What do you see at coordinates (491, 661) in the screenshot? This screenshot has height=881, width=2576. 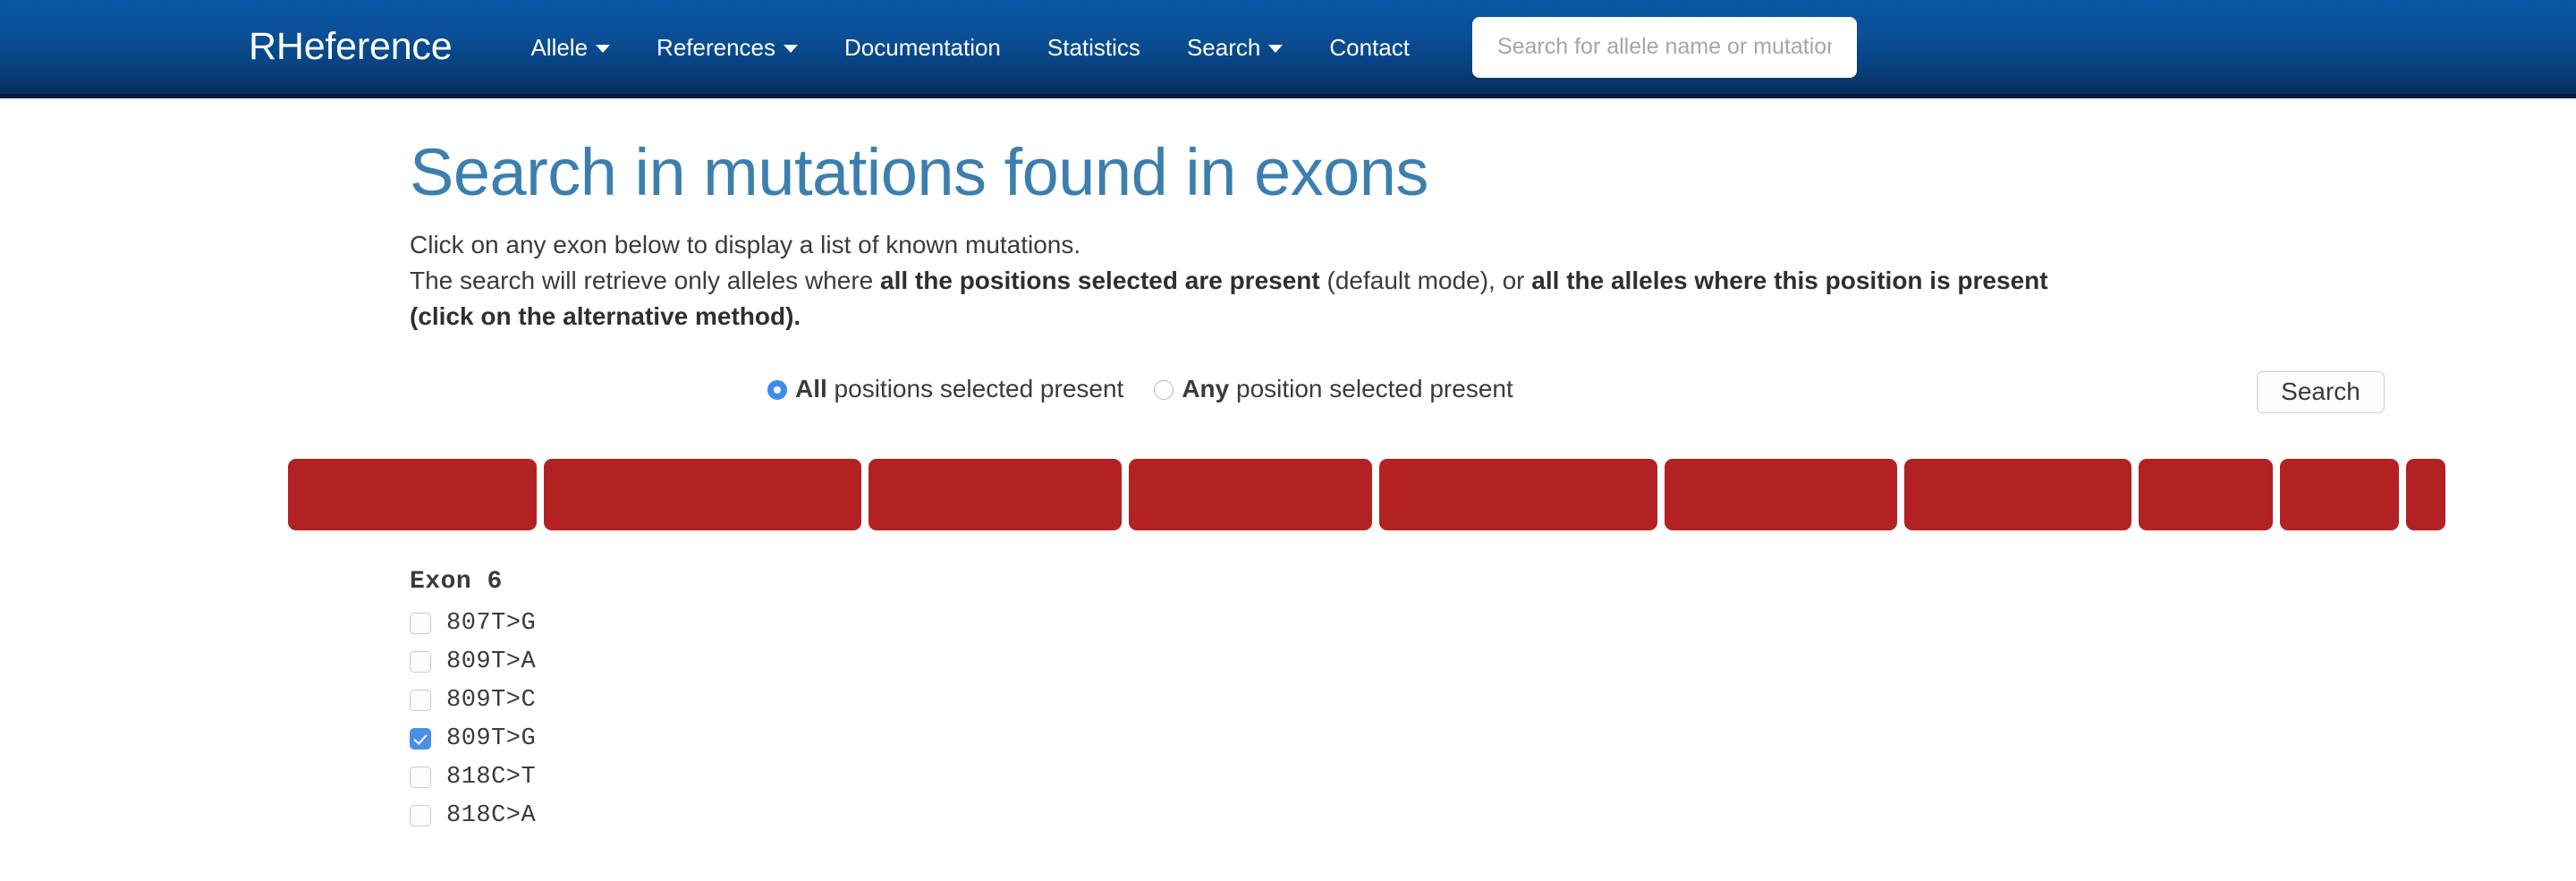 I see `mutation-label: 809T>A` at bounding box center [491, 661].